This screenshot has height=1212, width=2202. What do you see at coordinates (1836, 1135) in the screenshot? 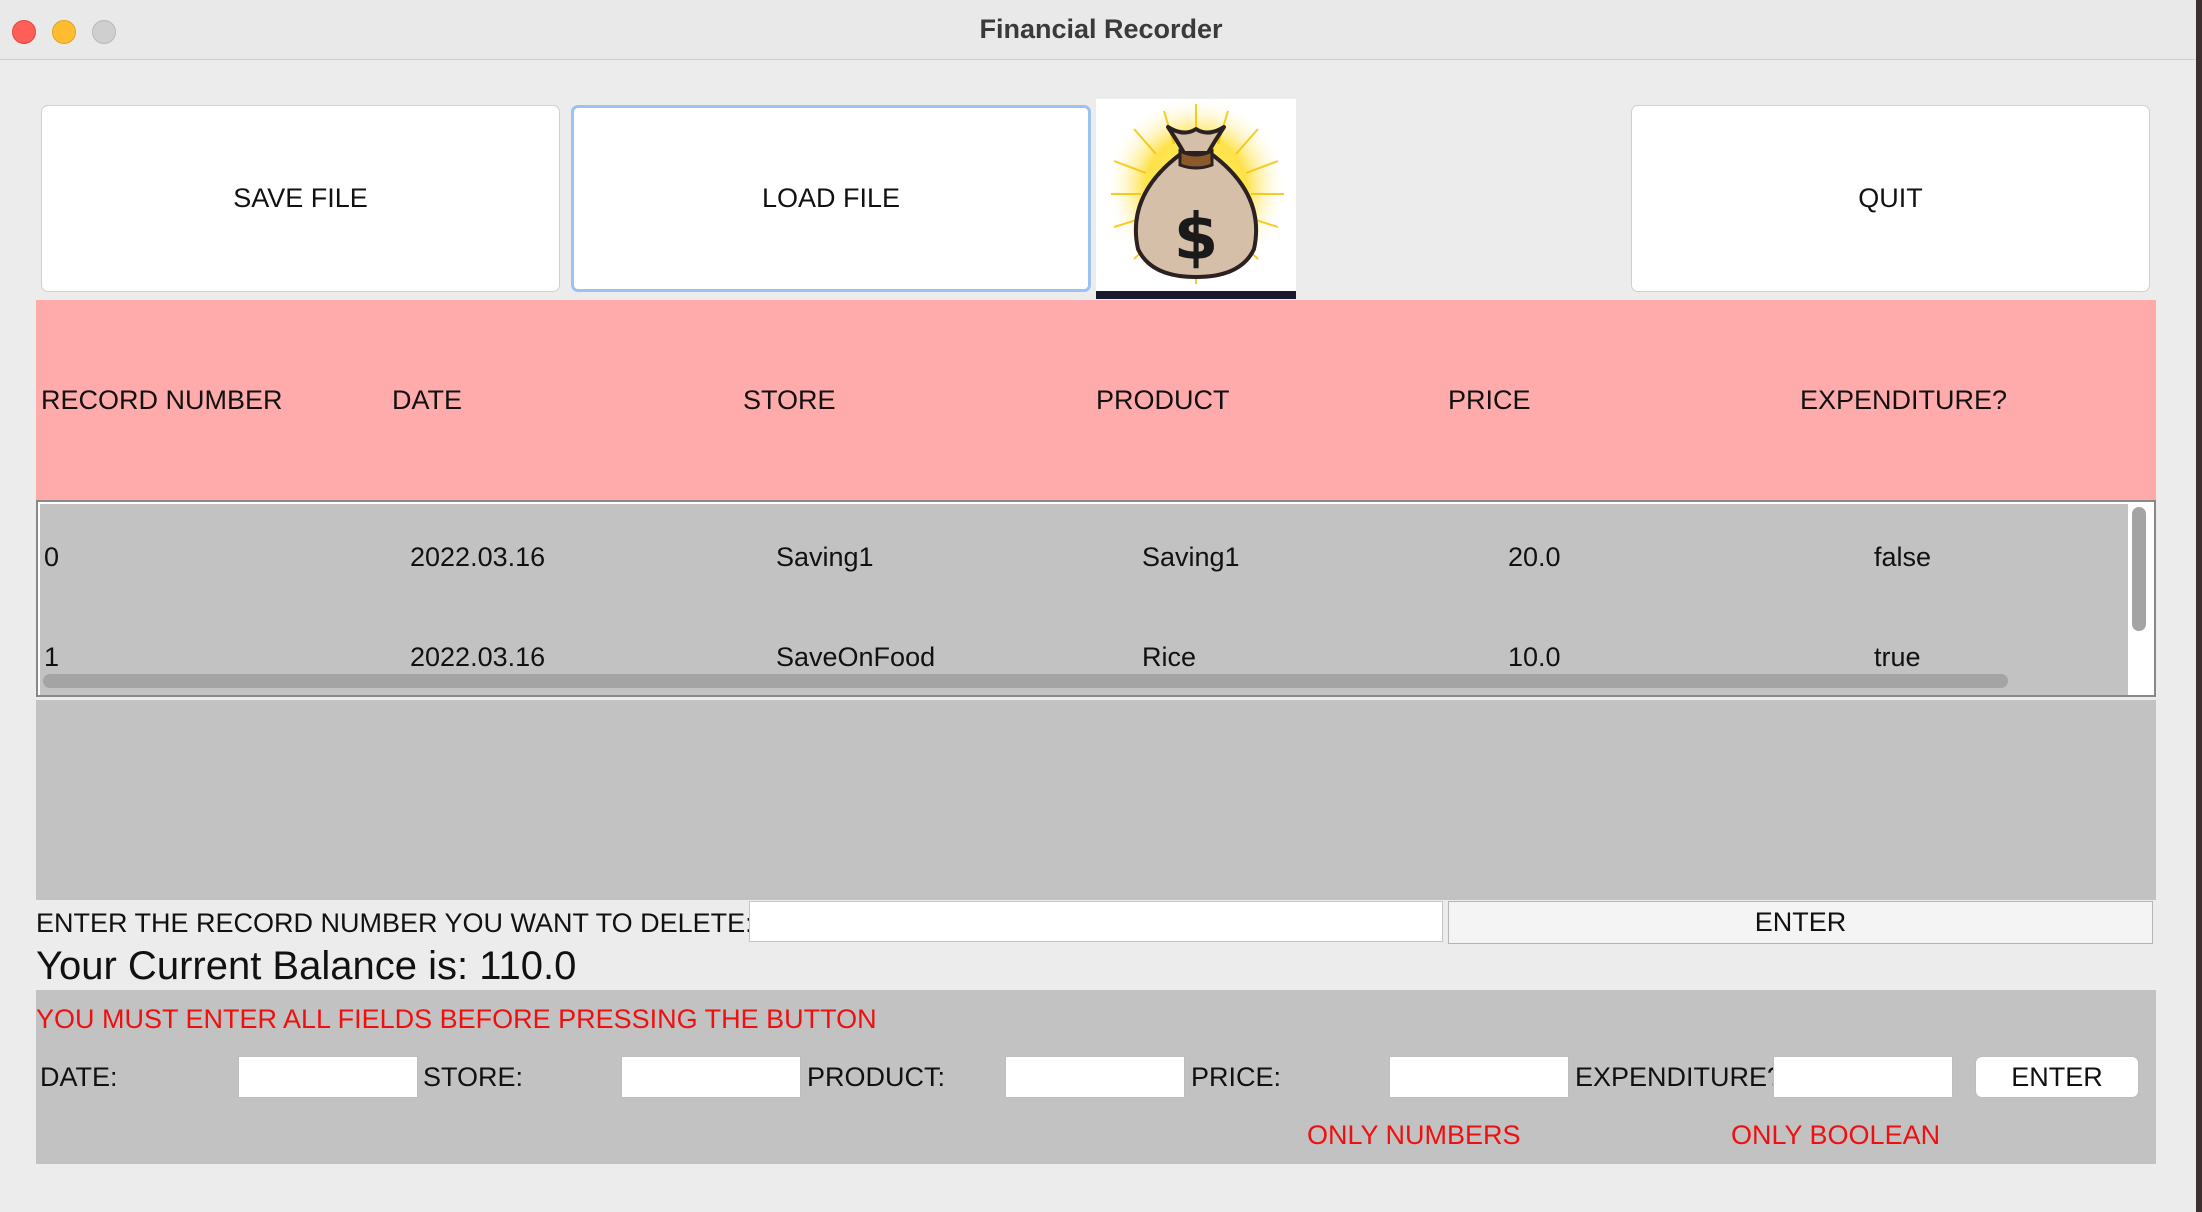
I see `expenditure-hint: ONLY BOOLEAN` at bounding box center [1836, 1135].